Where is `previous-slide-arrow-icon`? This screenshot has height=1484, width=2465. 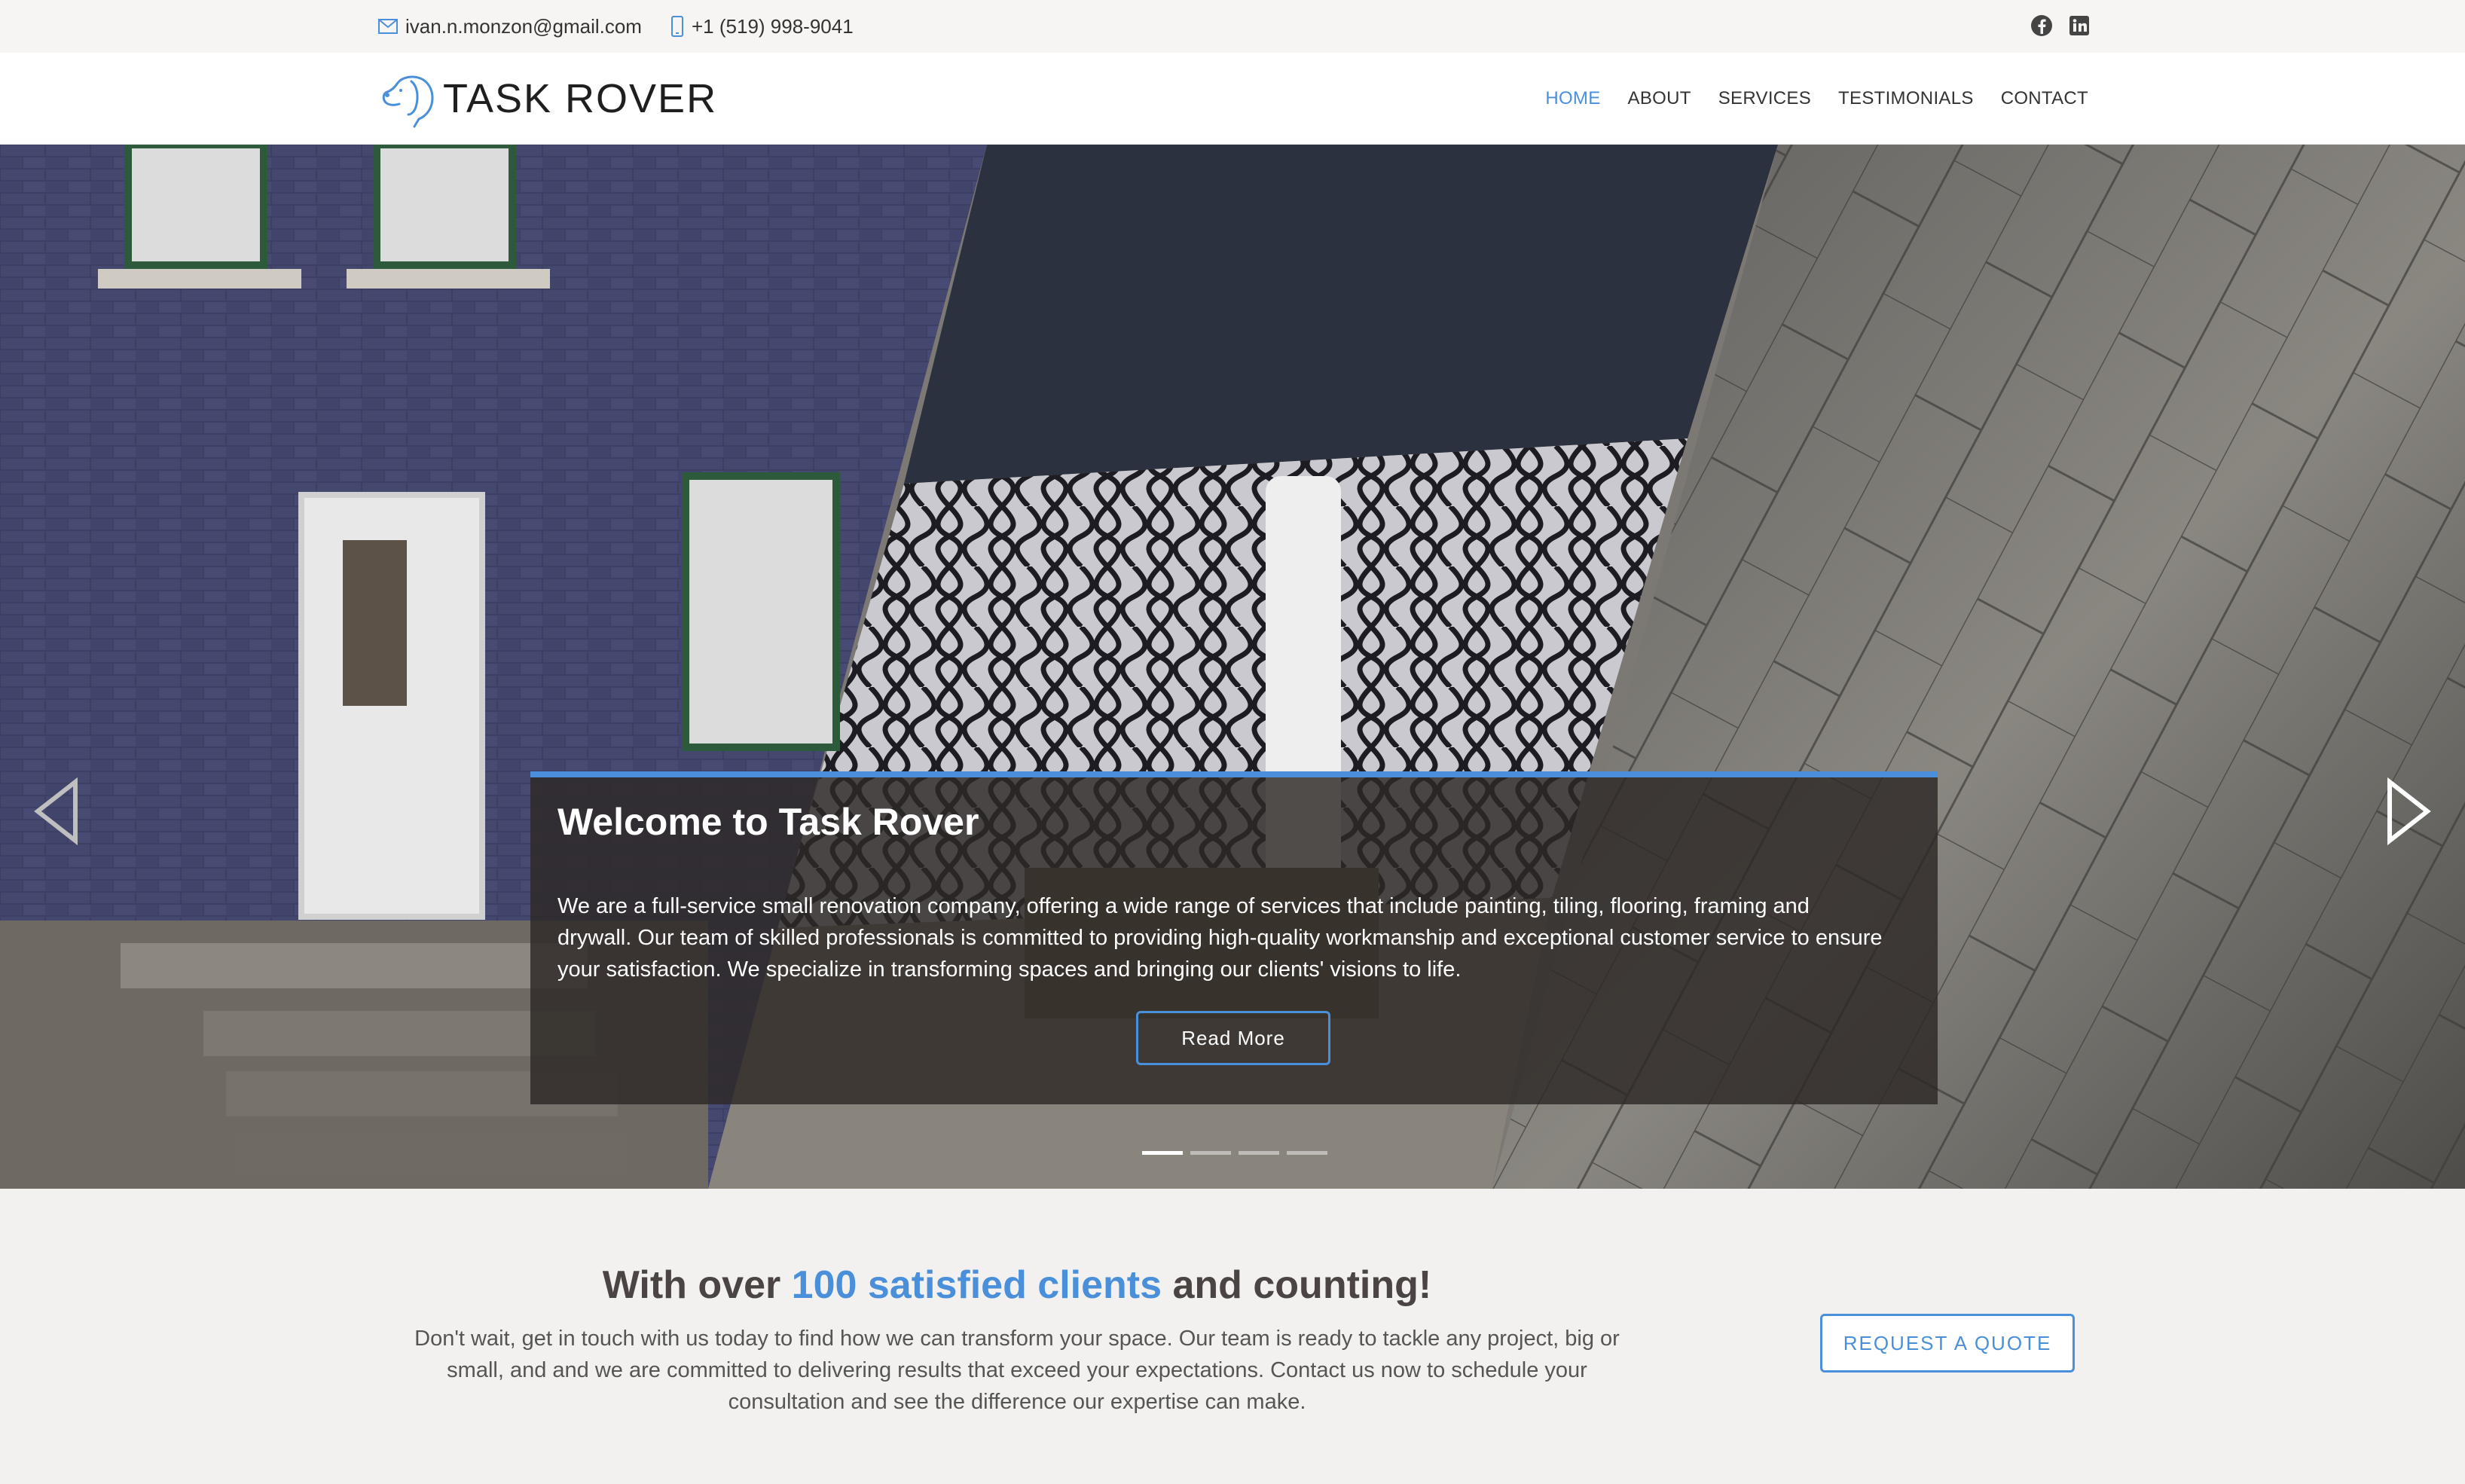
previous-slide-arrow-icon is located at coordinates (57, 811).